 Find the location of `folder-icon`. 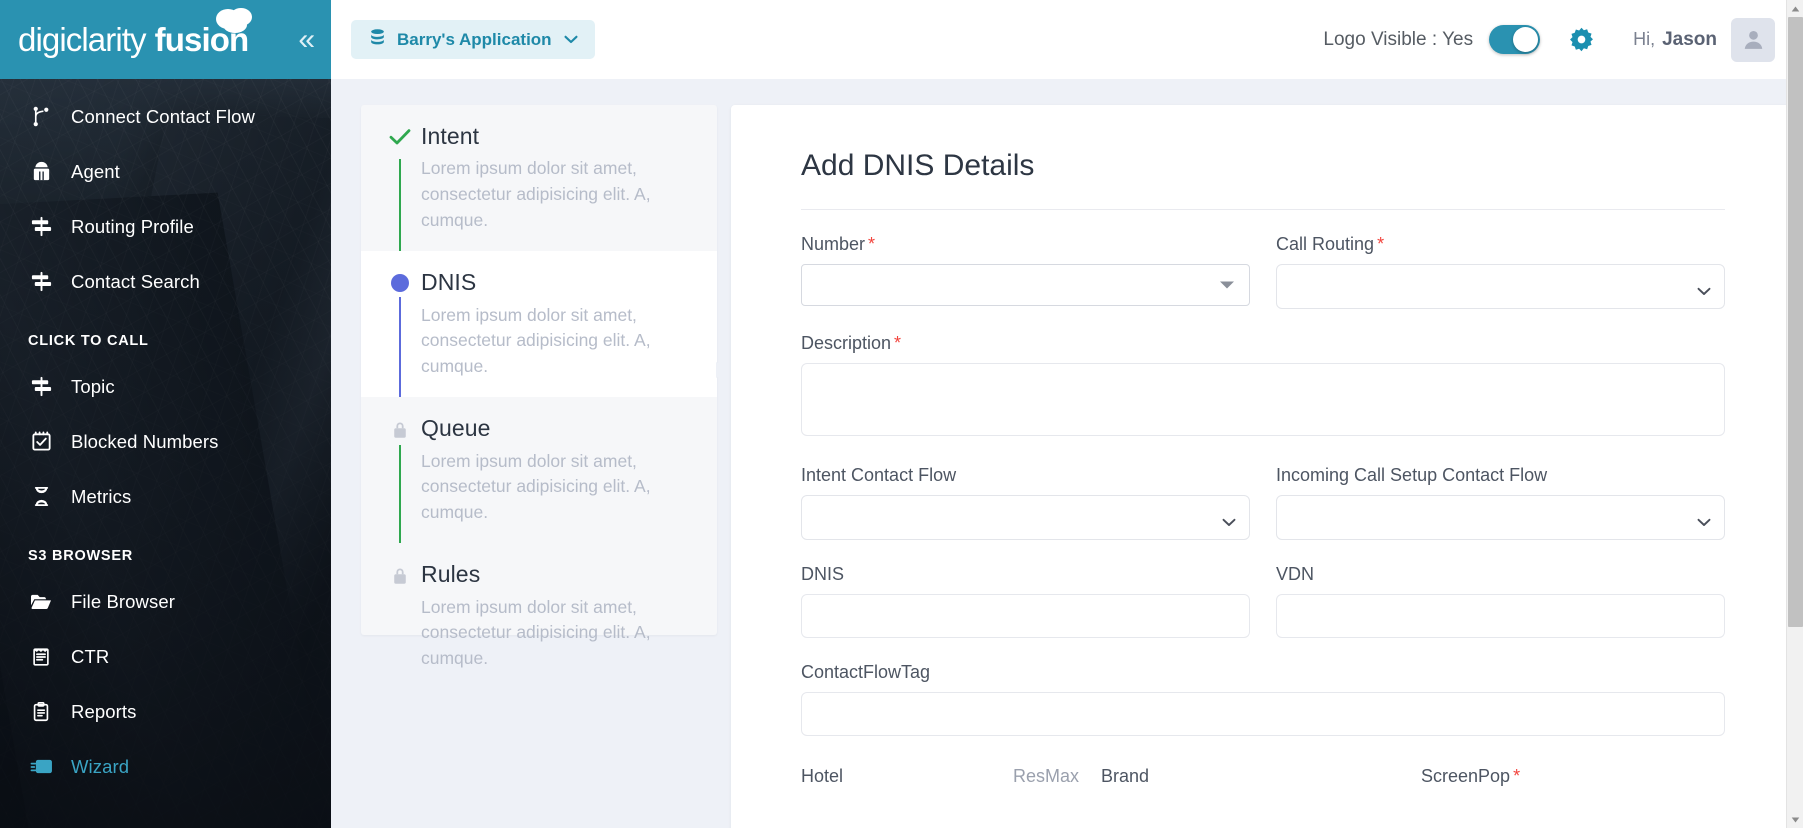

folder-icon is located at coordinates (41, 602).